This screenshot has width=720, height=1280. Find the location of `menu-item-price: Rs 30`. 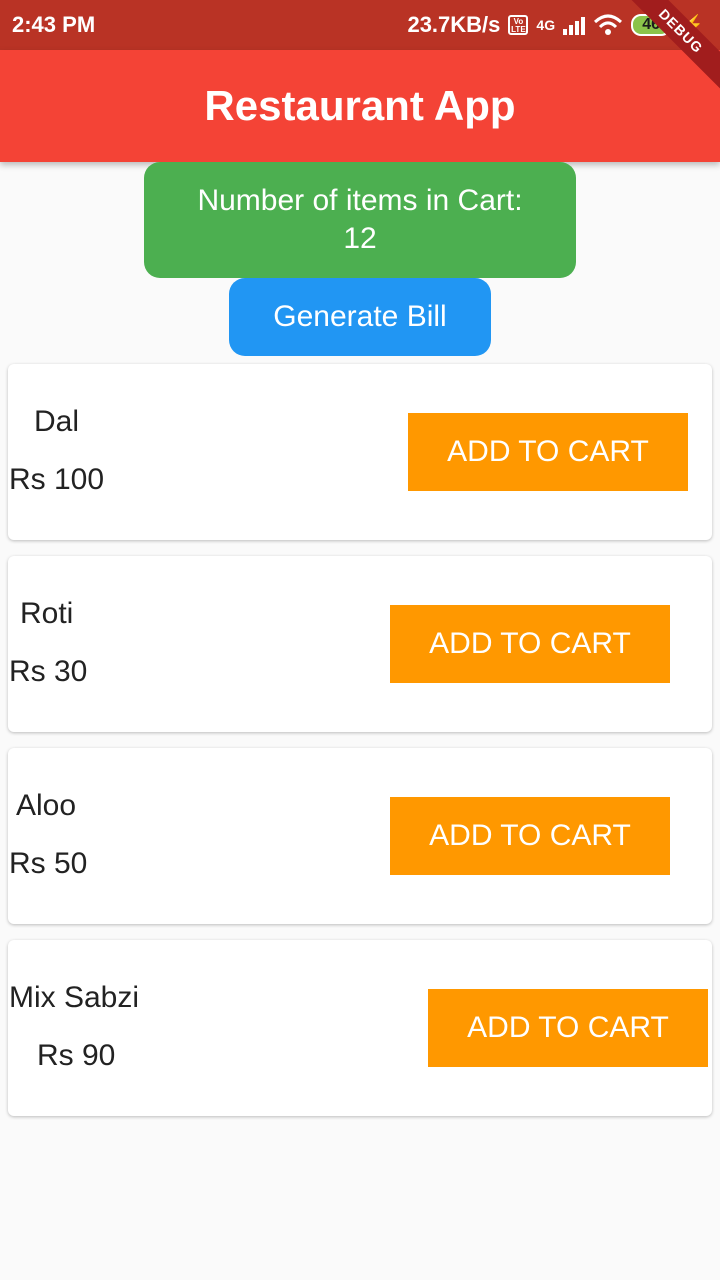

menu-item-price: Rs 30 is located at coordinates (48, 671).